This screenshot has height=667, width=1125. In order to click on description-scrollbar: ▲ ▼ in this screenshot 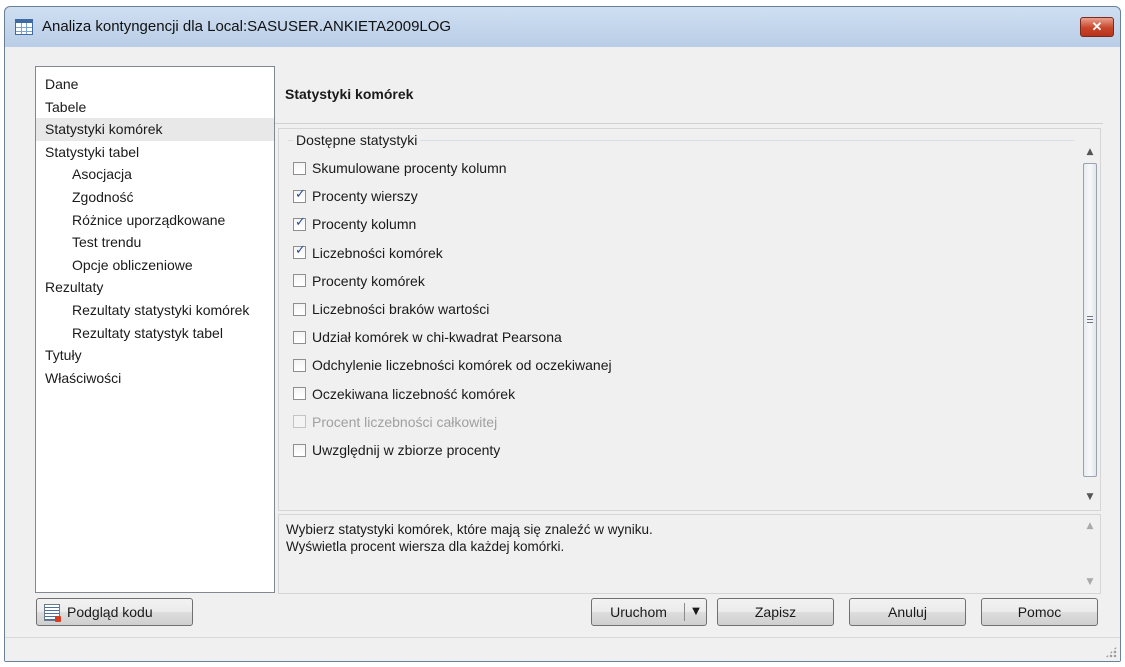, I will do `click(1090, 554)`.